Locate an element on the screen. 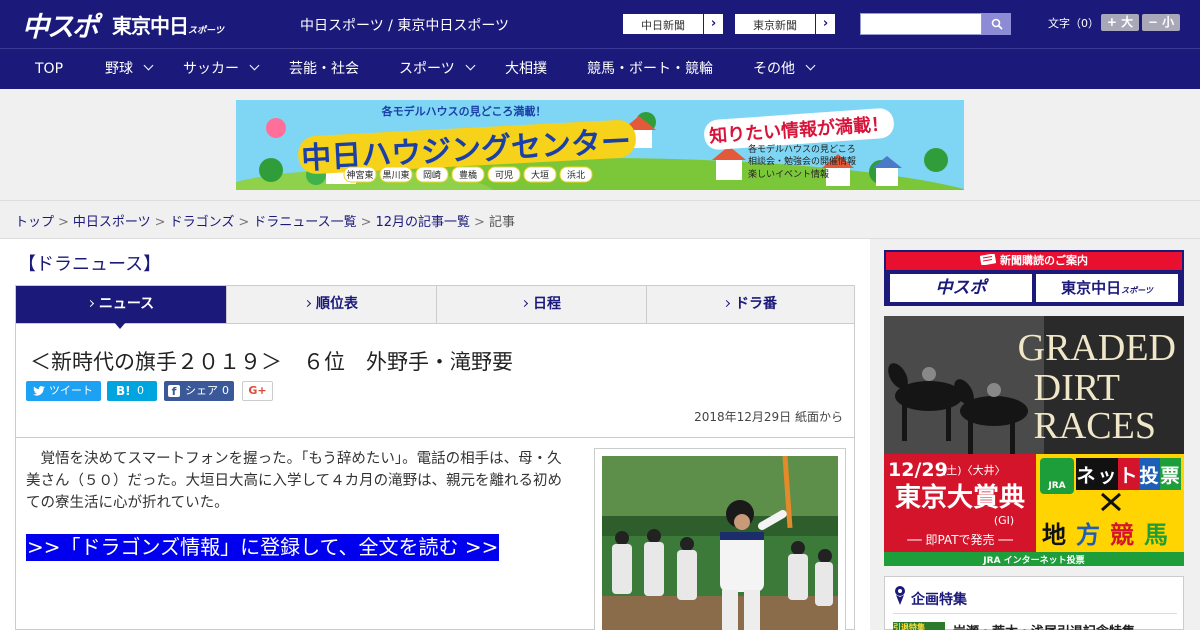 The image size is (1200, 630). jra-local-racing-char: 地 is located at coordinates (1054, 535).